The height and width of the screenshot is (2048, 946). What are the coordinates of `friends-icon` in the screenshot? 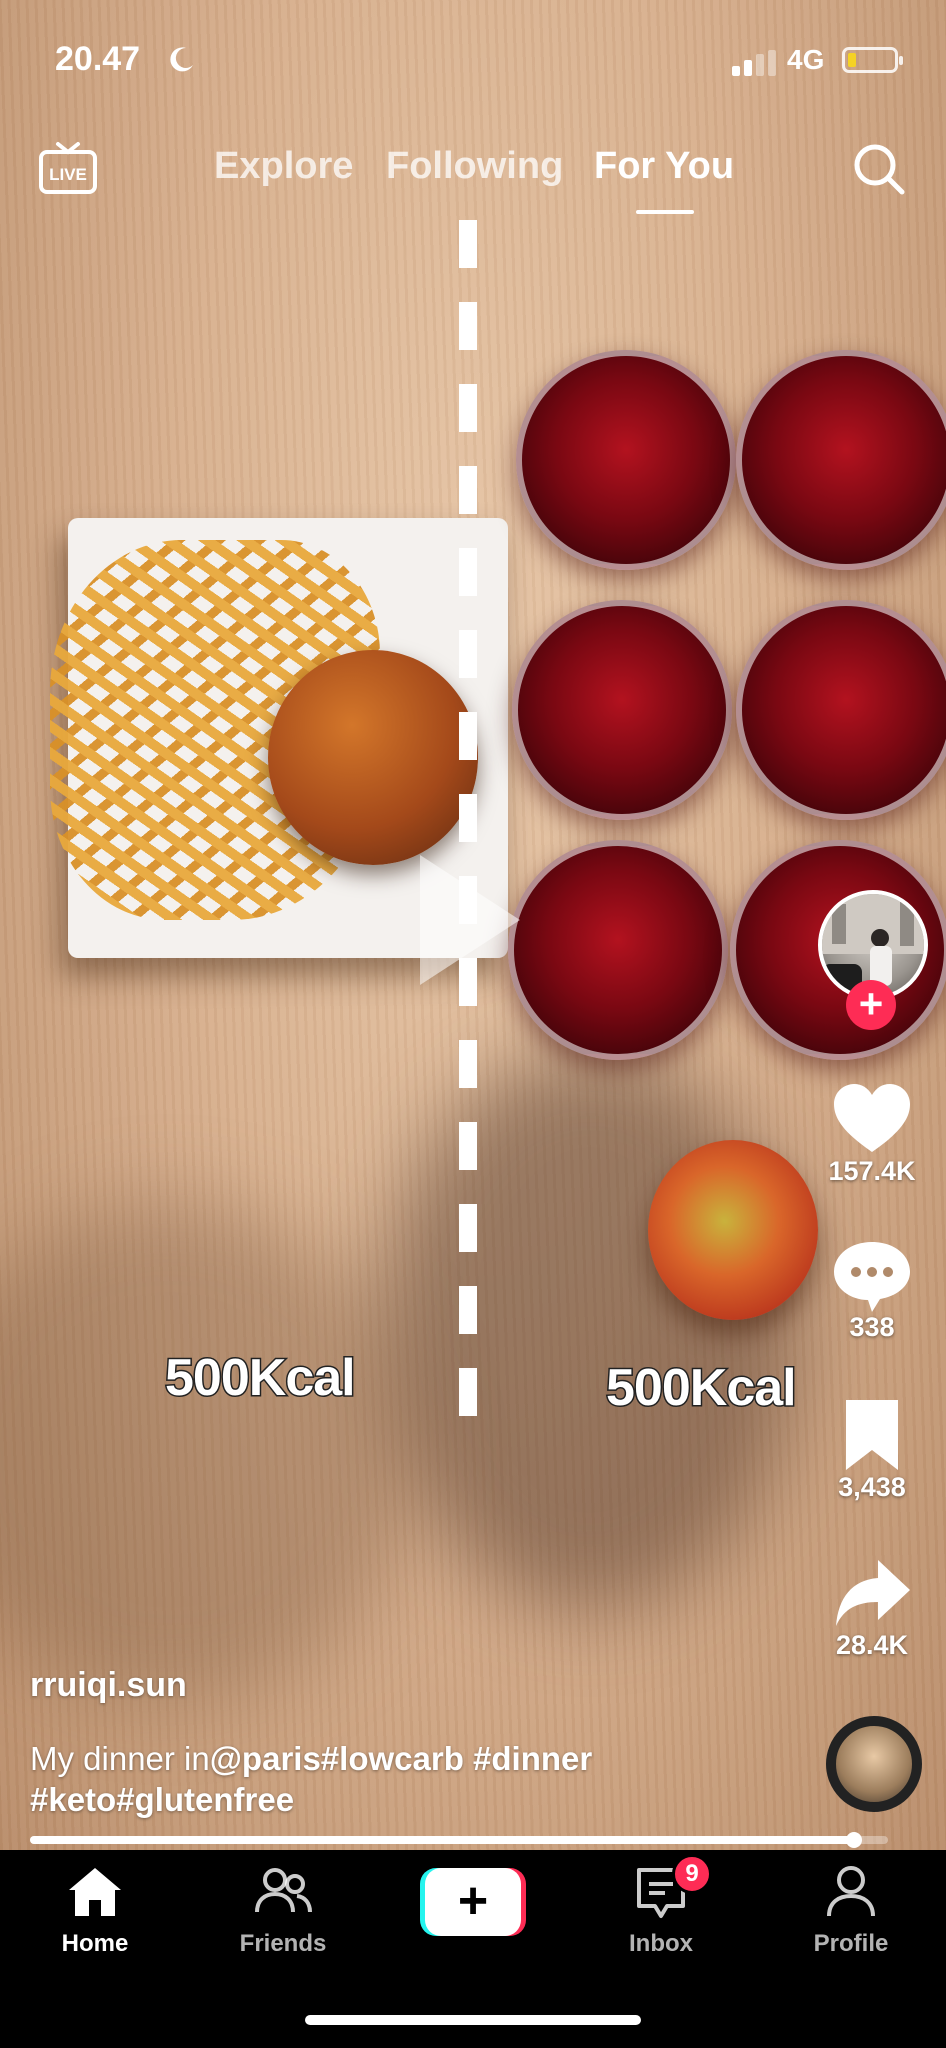 It's located at (283, 1890).